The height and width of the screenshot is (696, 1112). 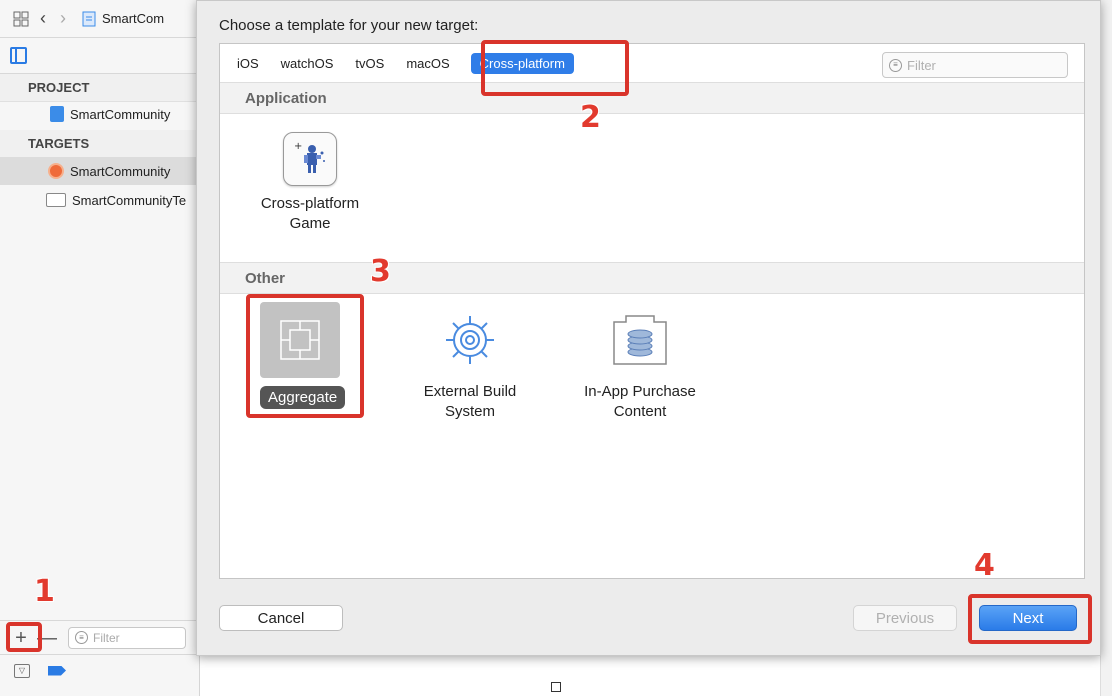 I want to click on gear-icon, so click(x=470, y=340).